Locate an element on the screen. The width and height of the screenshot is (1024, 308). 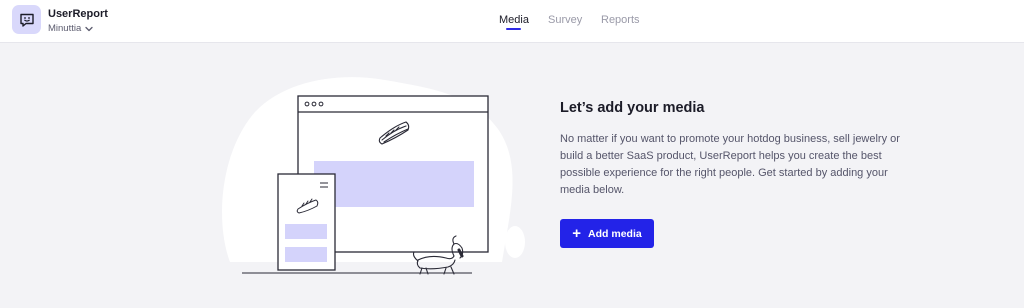
main-tabs: Media Survey Reports is located at coordinates (512, 21).